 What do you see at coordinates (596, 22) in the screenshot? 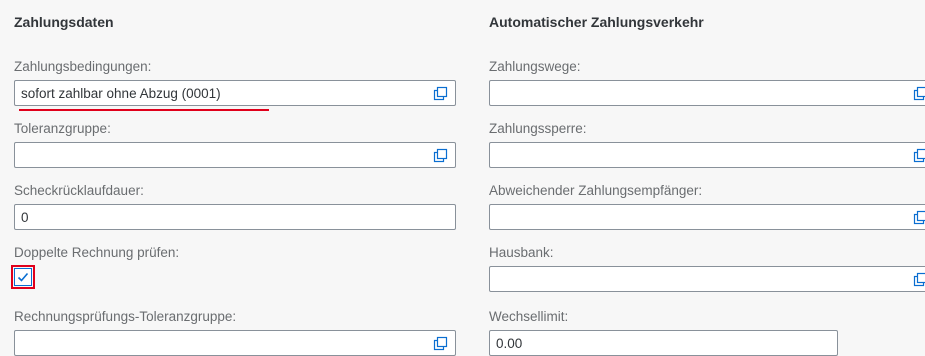
I see `section-title-automatic-payment: Automatischer Zahlungsverkehr` at bounding box center [596, 22].